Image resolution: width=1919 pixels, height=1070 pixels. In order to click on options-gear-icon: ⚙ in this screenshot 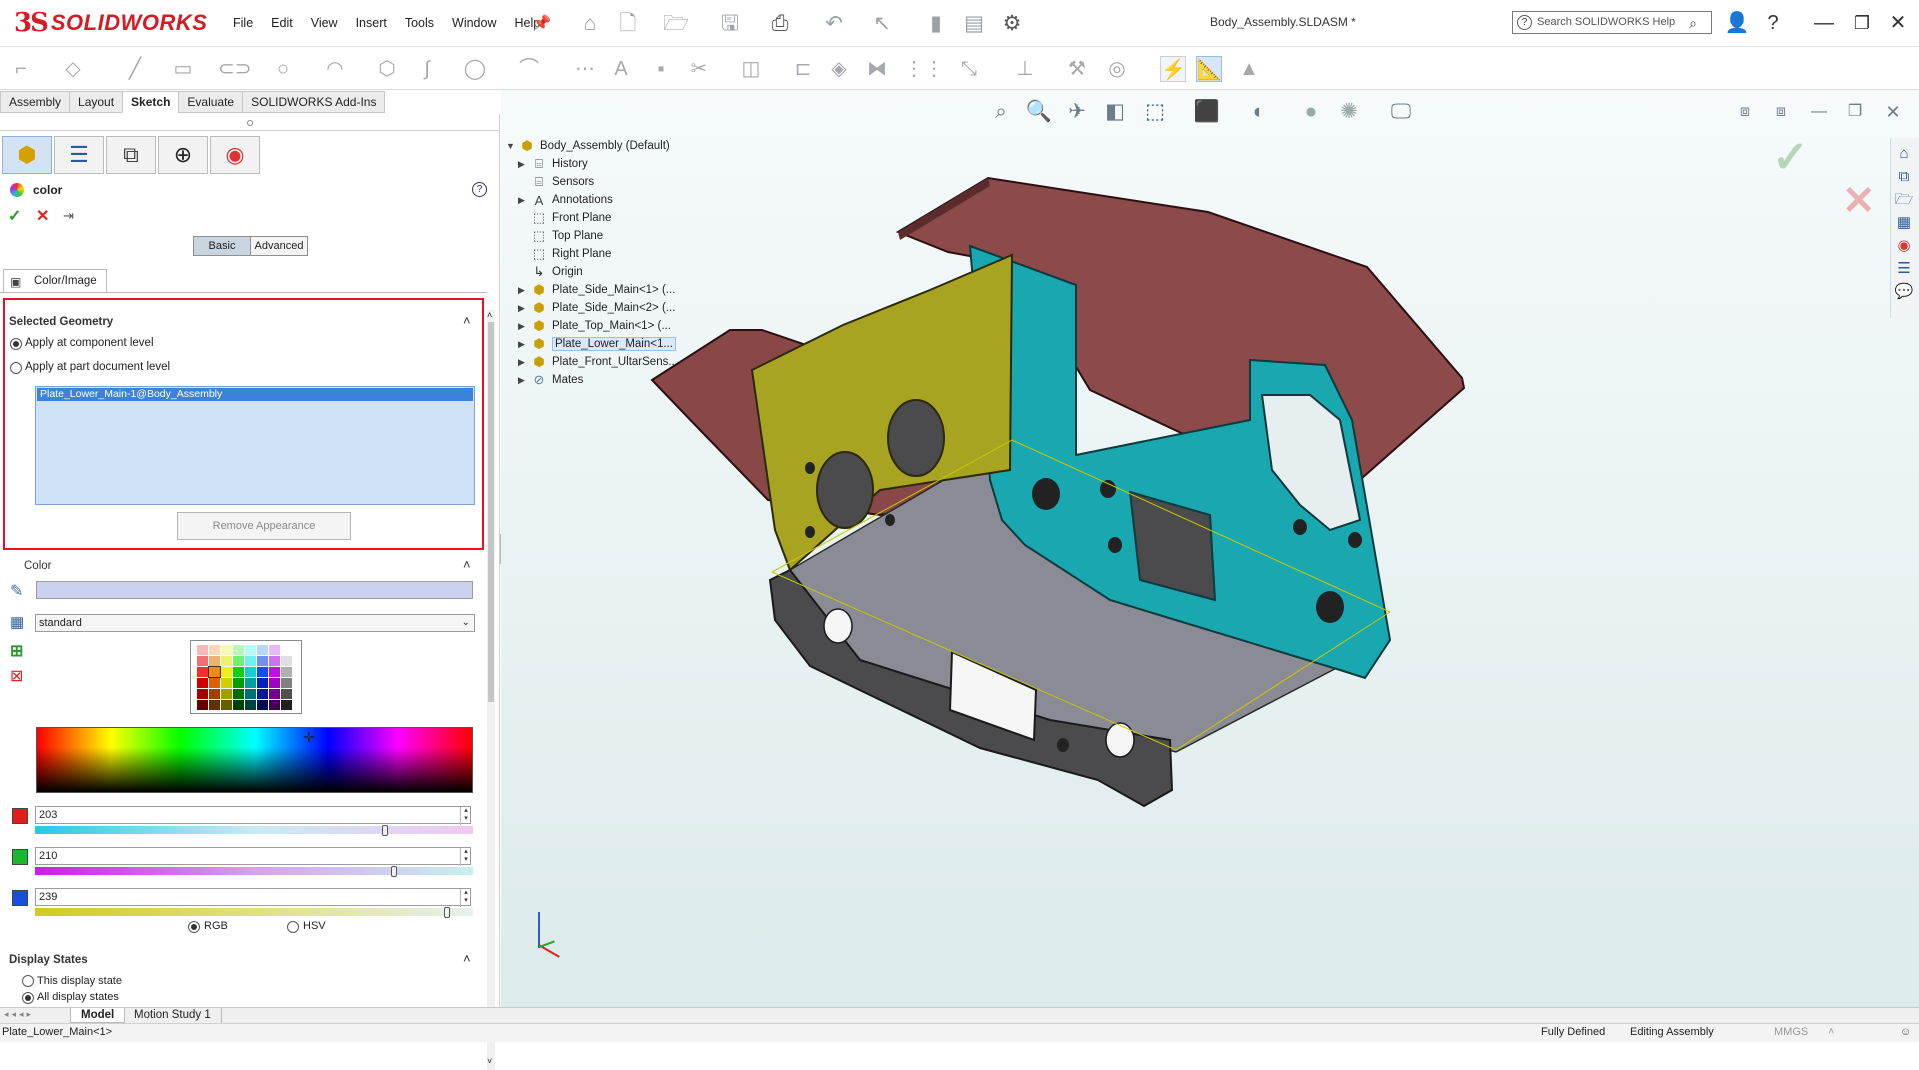, I will do `click(1012, 24)`.